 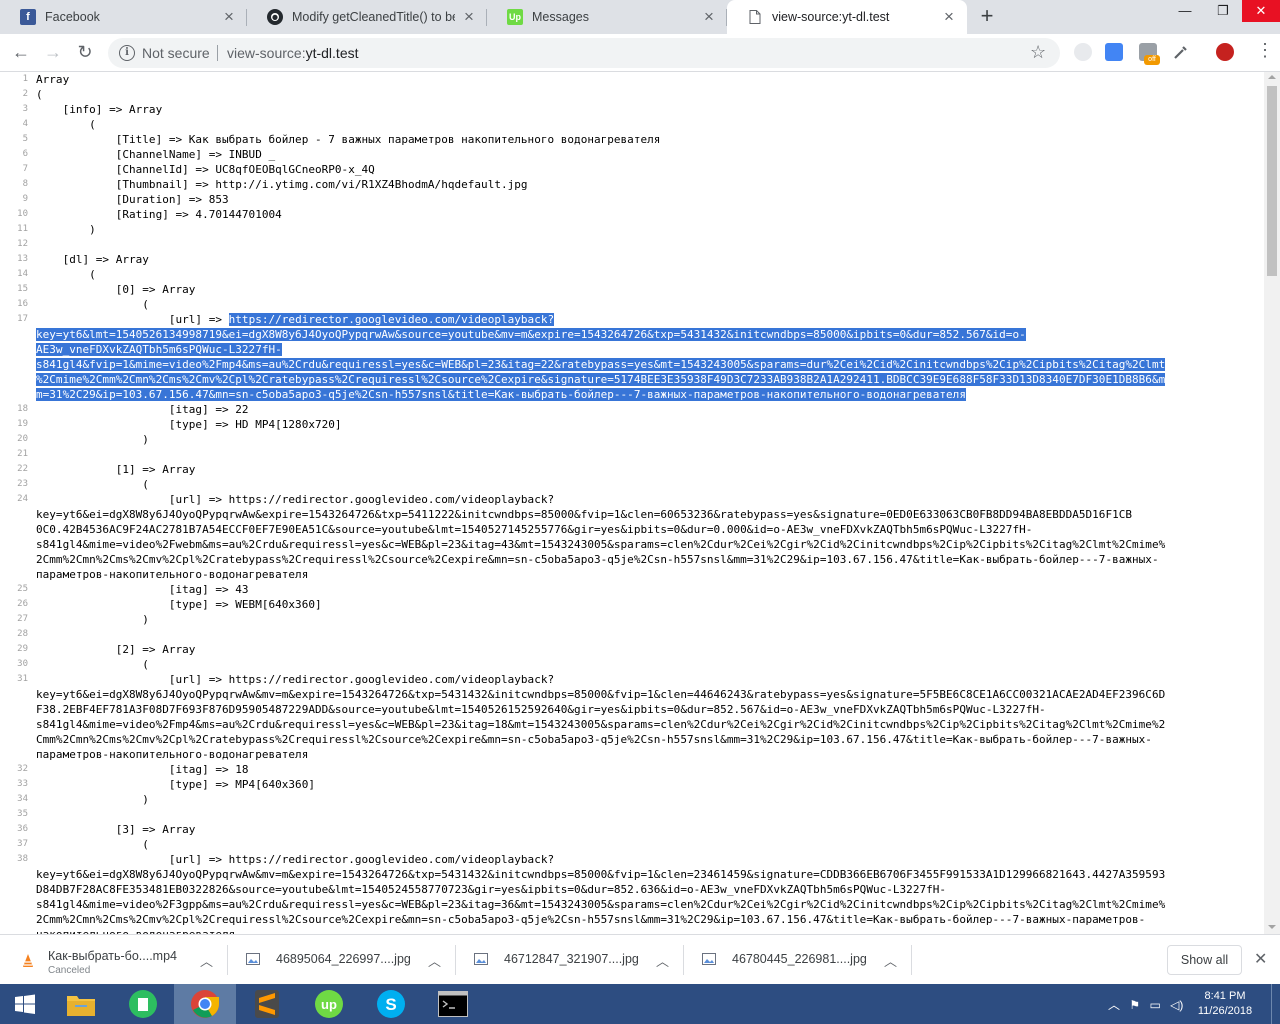 I want to click on show-all-button: Show all, so click(x=1204, y=960).